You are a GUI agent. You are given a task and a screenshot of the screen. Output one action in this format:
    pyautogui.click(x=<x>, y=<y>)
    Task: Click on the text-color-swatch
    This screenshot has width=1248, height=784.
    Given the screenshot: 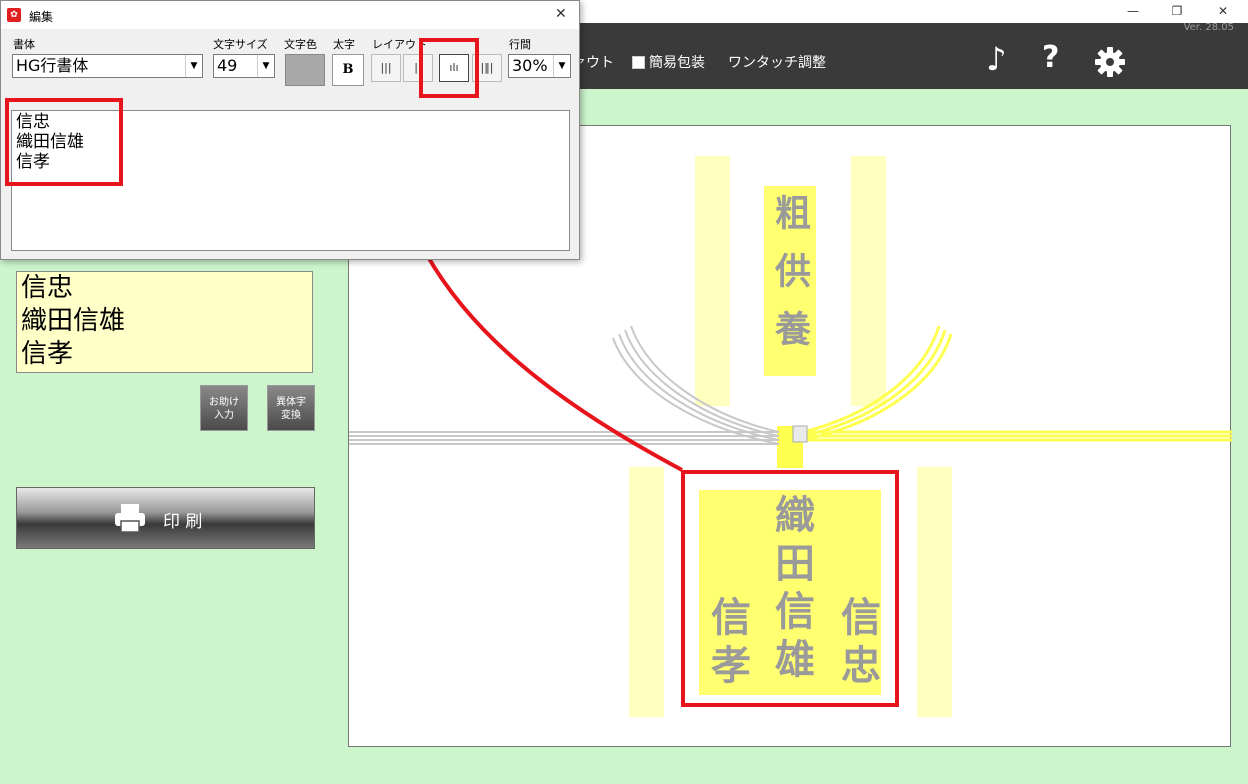 What is the action you would take?
    pyautogui.click(x=305, y=70)
    